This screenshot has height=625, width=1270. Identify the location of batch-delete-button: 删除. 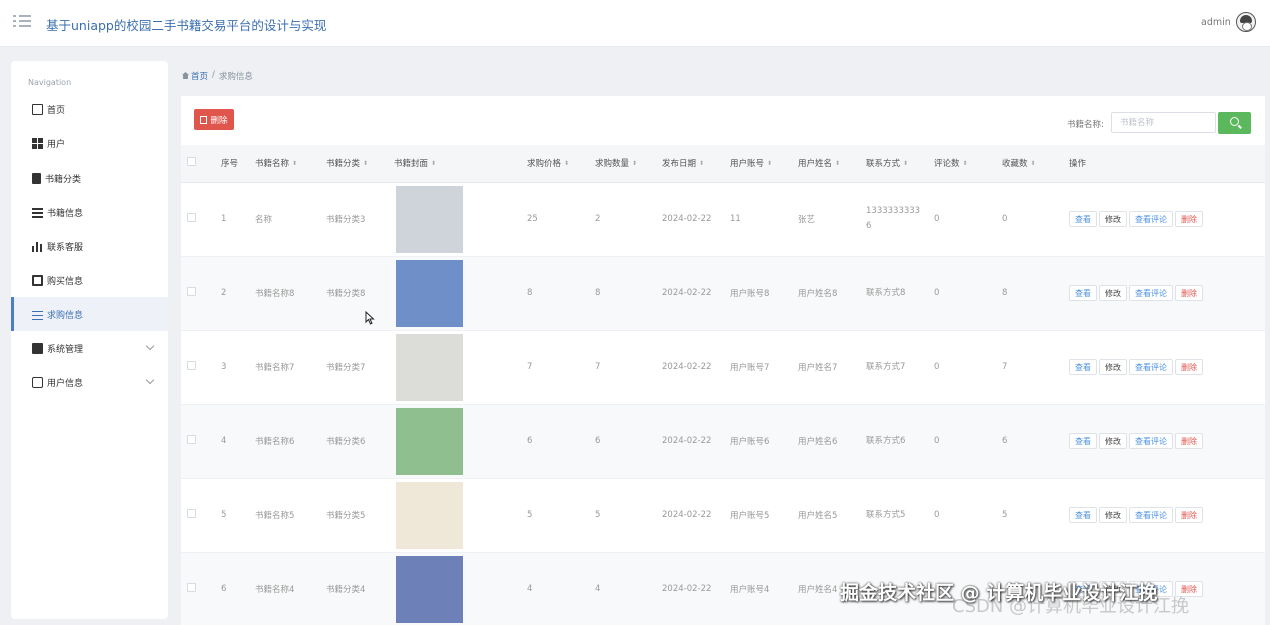
(214, 119).